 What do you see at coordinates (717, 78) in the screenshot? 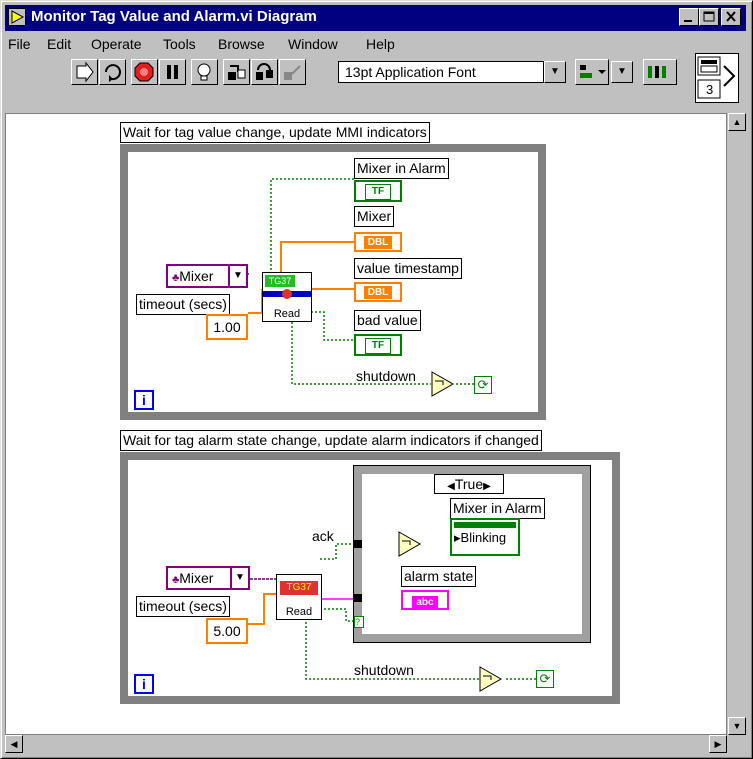
I see `connector-pane-icon: 3` at bounding box center [717, 78].